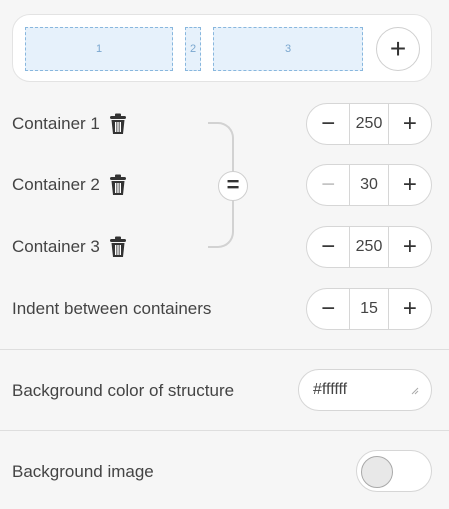  What do you see at coordinates (56, 123) in the screenshot?
I see `container-1-label: Container 1` at bounding box center [56, 123].